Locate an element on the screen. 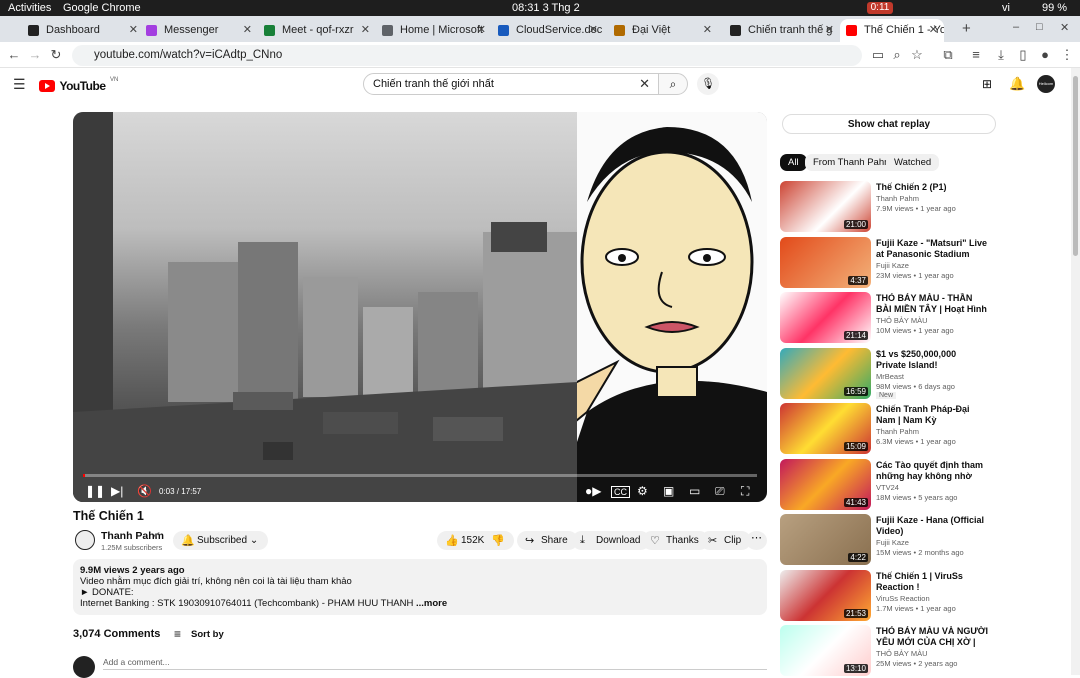 This screenshot has width=1080, height=678. mute-icon: 🔇 is located at coordinates (144, 491).